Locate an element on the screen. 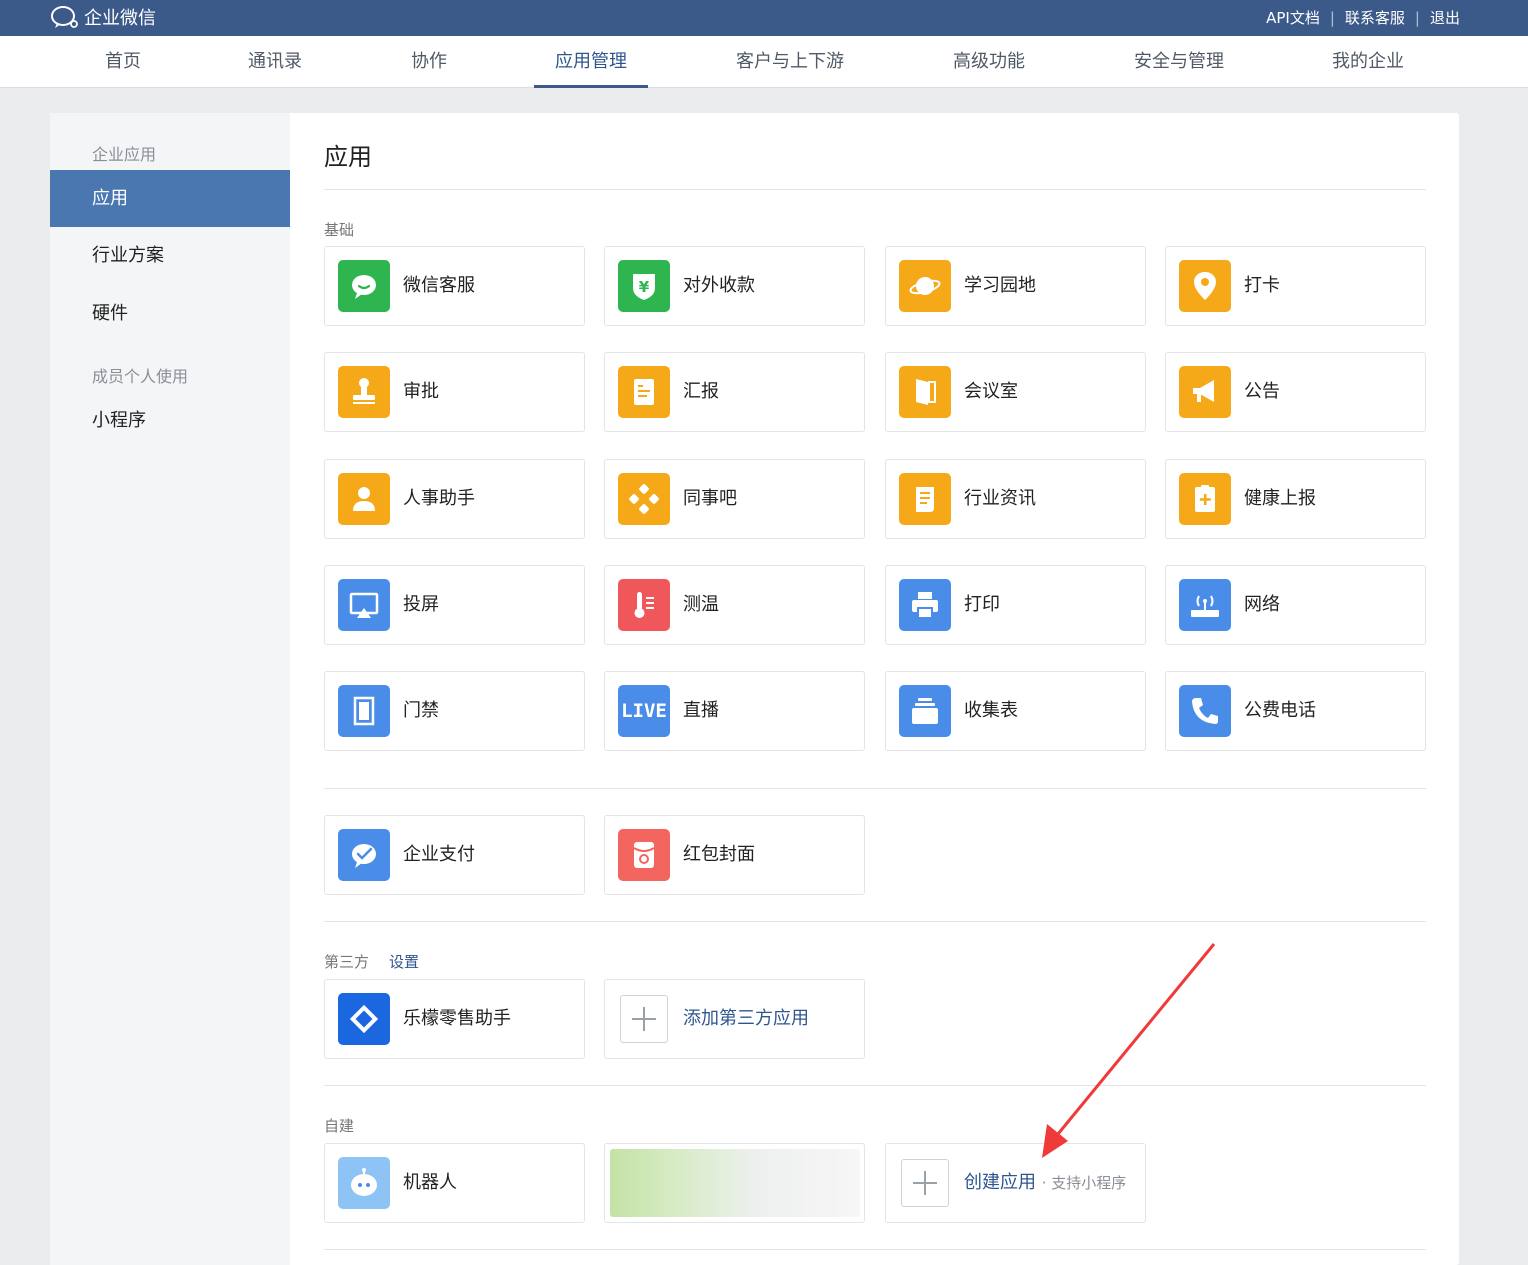  thermometer-icon is located at coordinates (644, 605).